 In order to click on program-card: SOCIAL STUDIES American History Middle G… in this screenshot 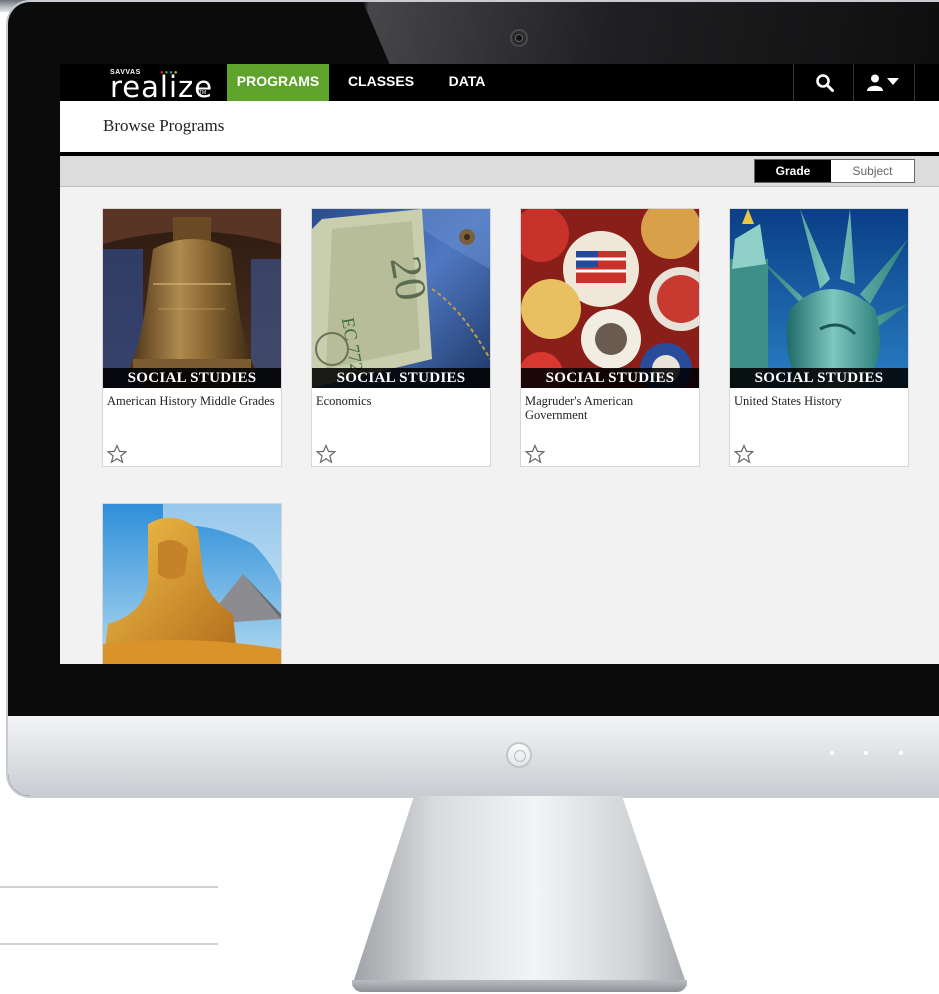, I will do `click(192, 337)`.